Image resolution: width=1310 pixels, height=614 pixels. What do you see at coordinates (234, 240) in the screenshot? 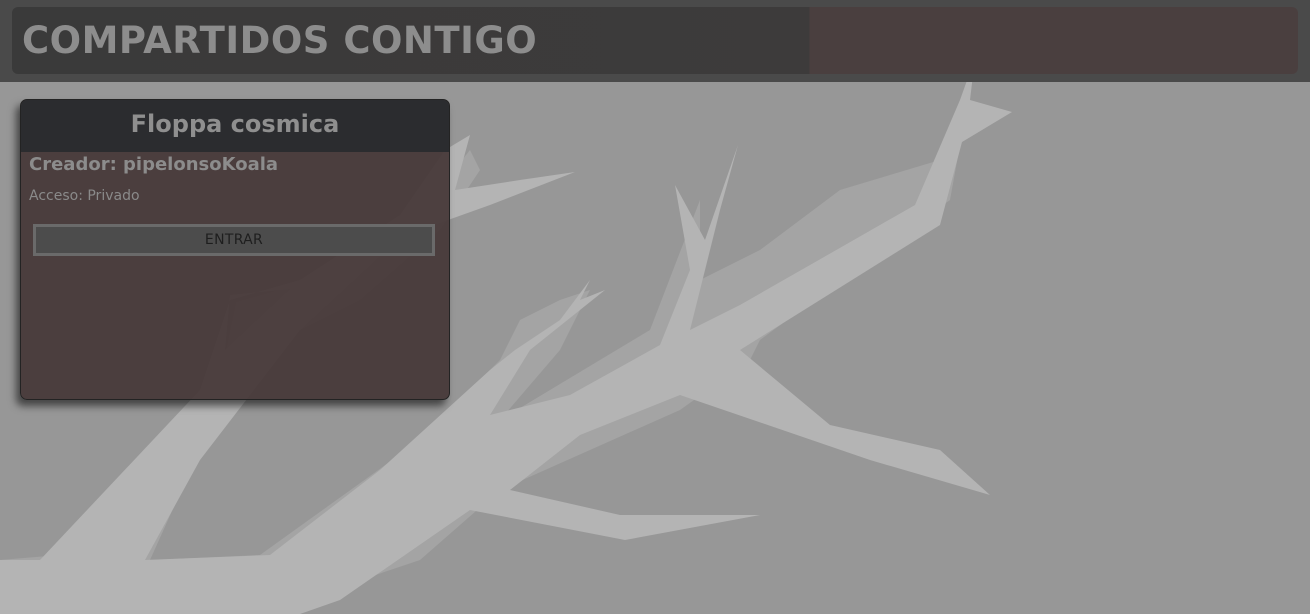
I see `enter-button: ENTRAR` at bounding box center [234, 240].